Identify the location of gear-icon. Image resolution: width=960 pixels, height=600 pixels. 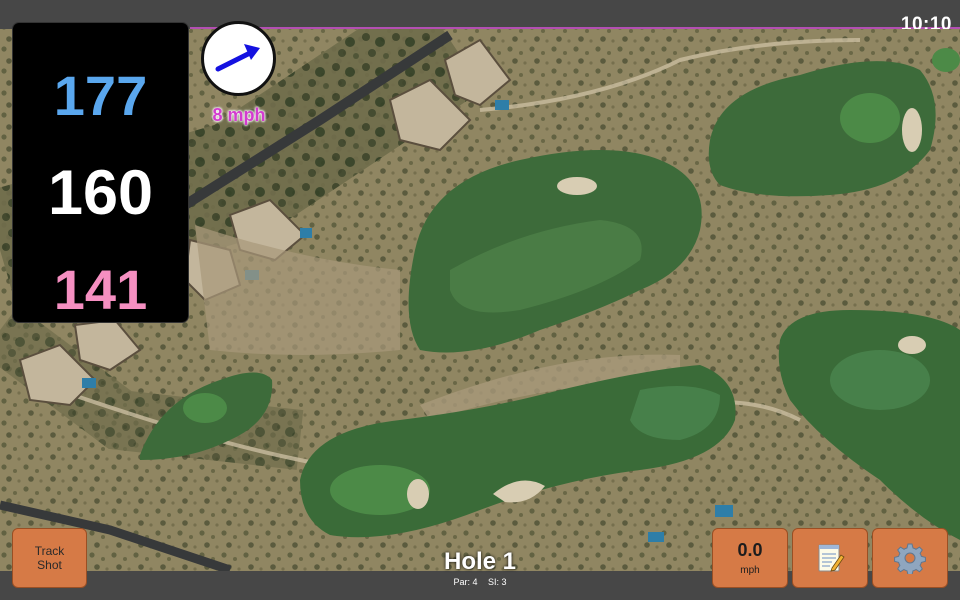
(910, 558).